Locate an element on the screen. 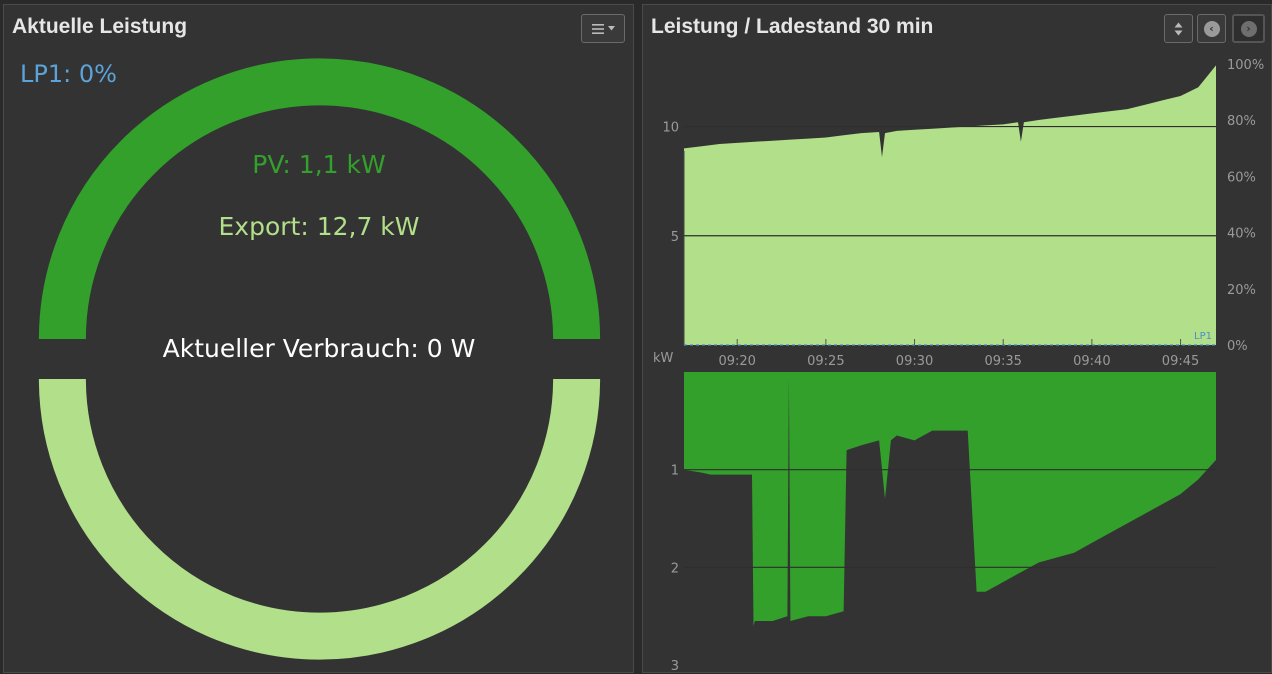 The image size is (1272, 674). lp-series-label: LP1 is located at coordinates (1203, 336).